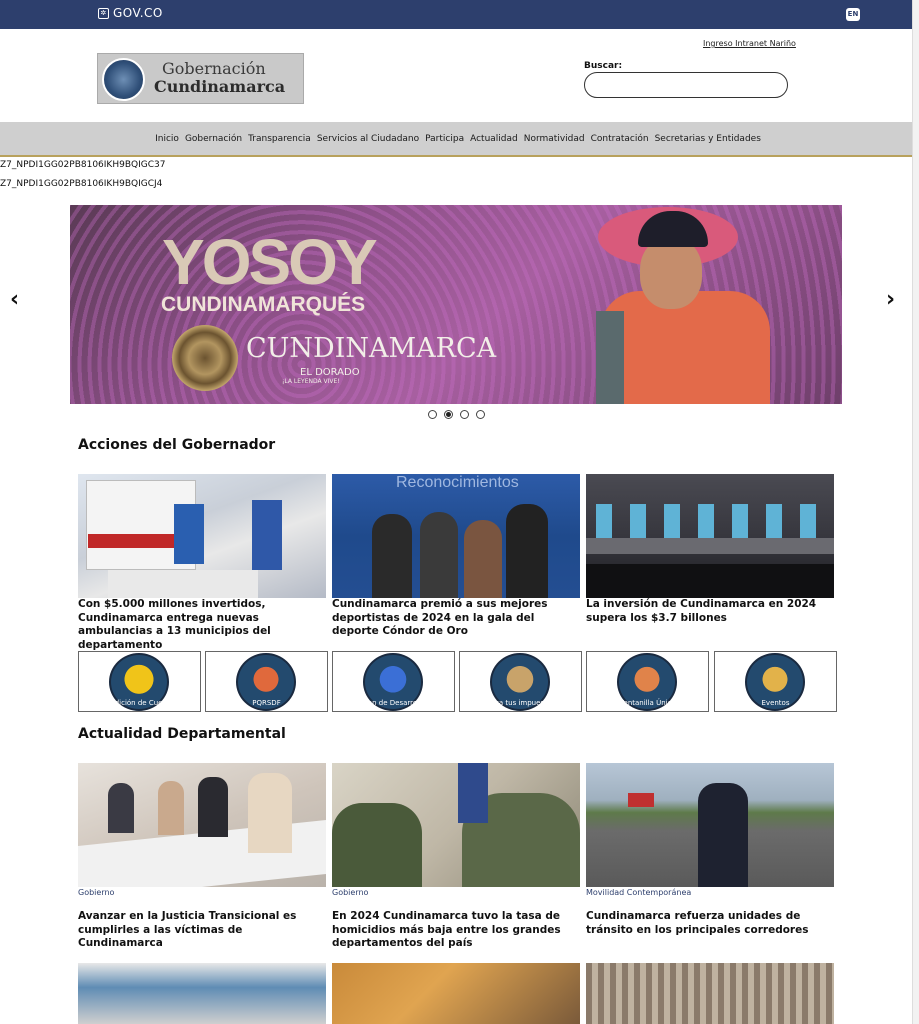 The width and height of the screenshot is (919, 1024). Describe the element at coordinates (456, 14) in the screenshot. I see `govco-top-bar: ✲ GOV.CO EN` at that location.